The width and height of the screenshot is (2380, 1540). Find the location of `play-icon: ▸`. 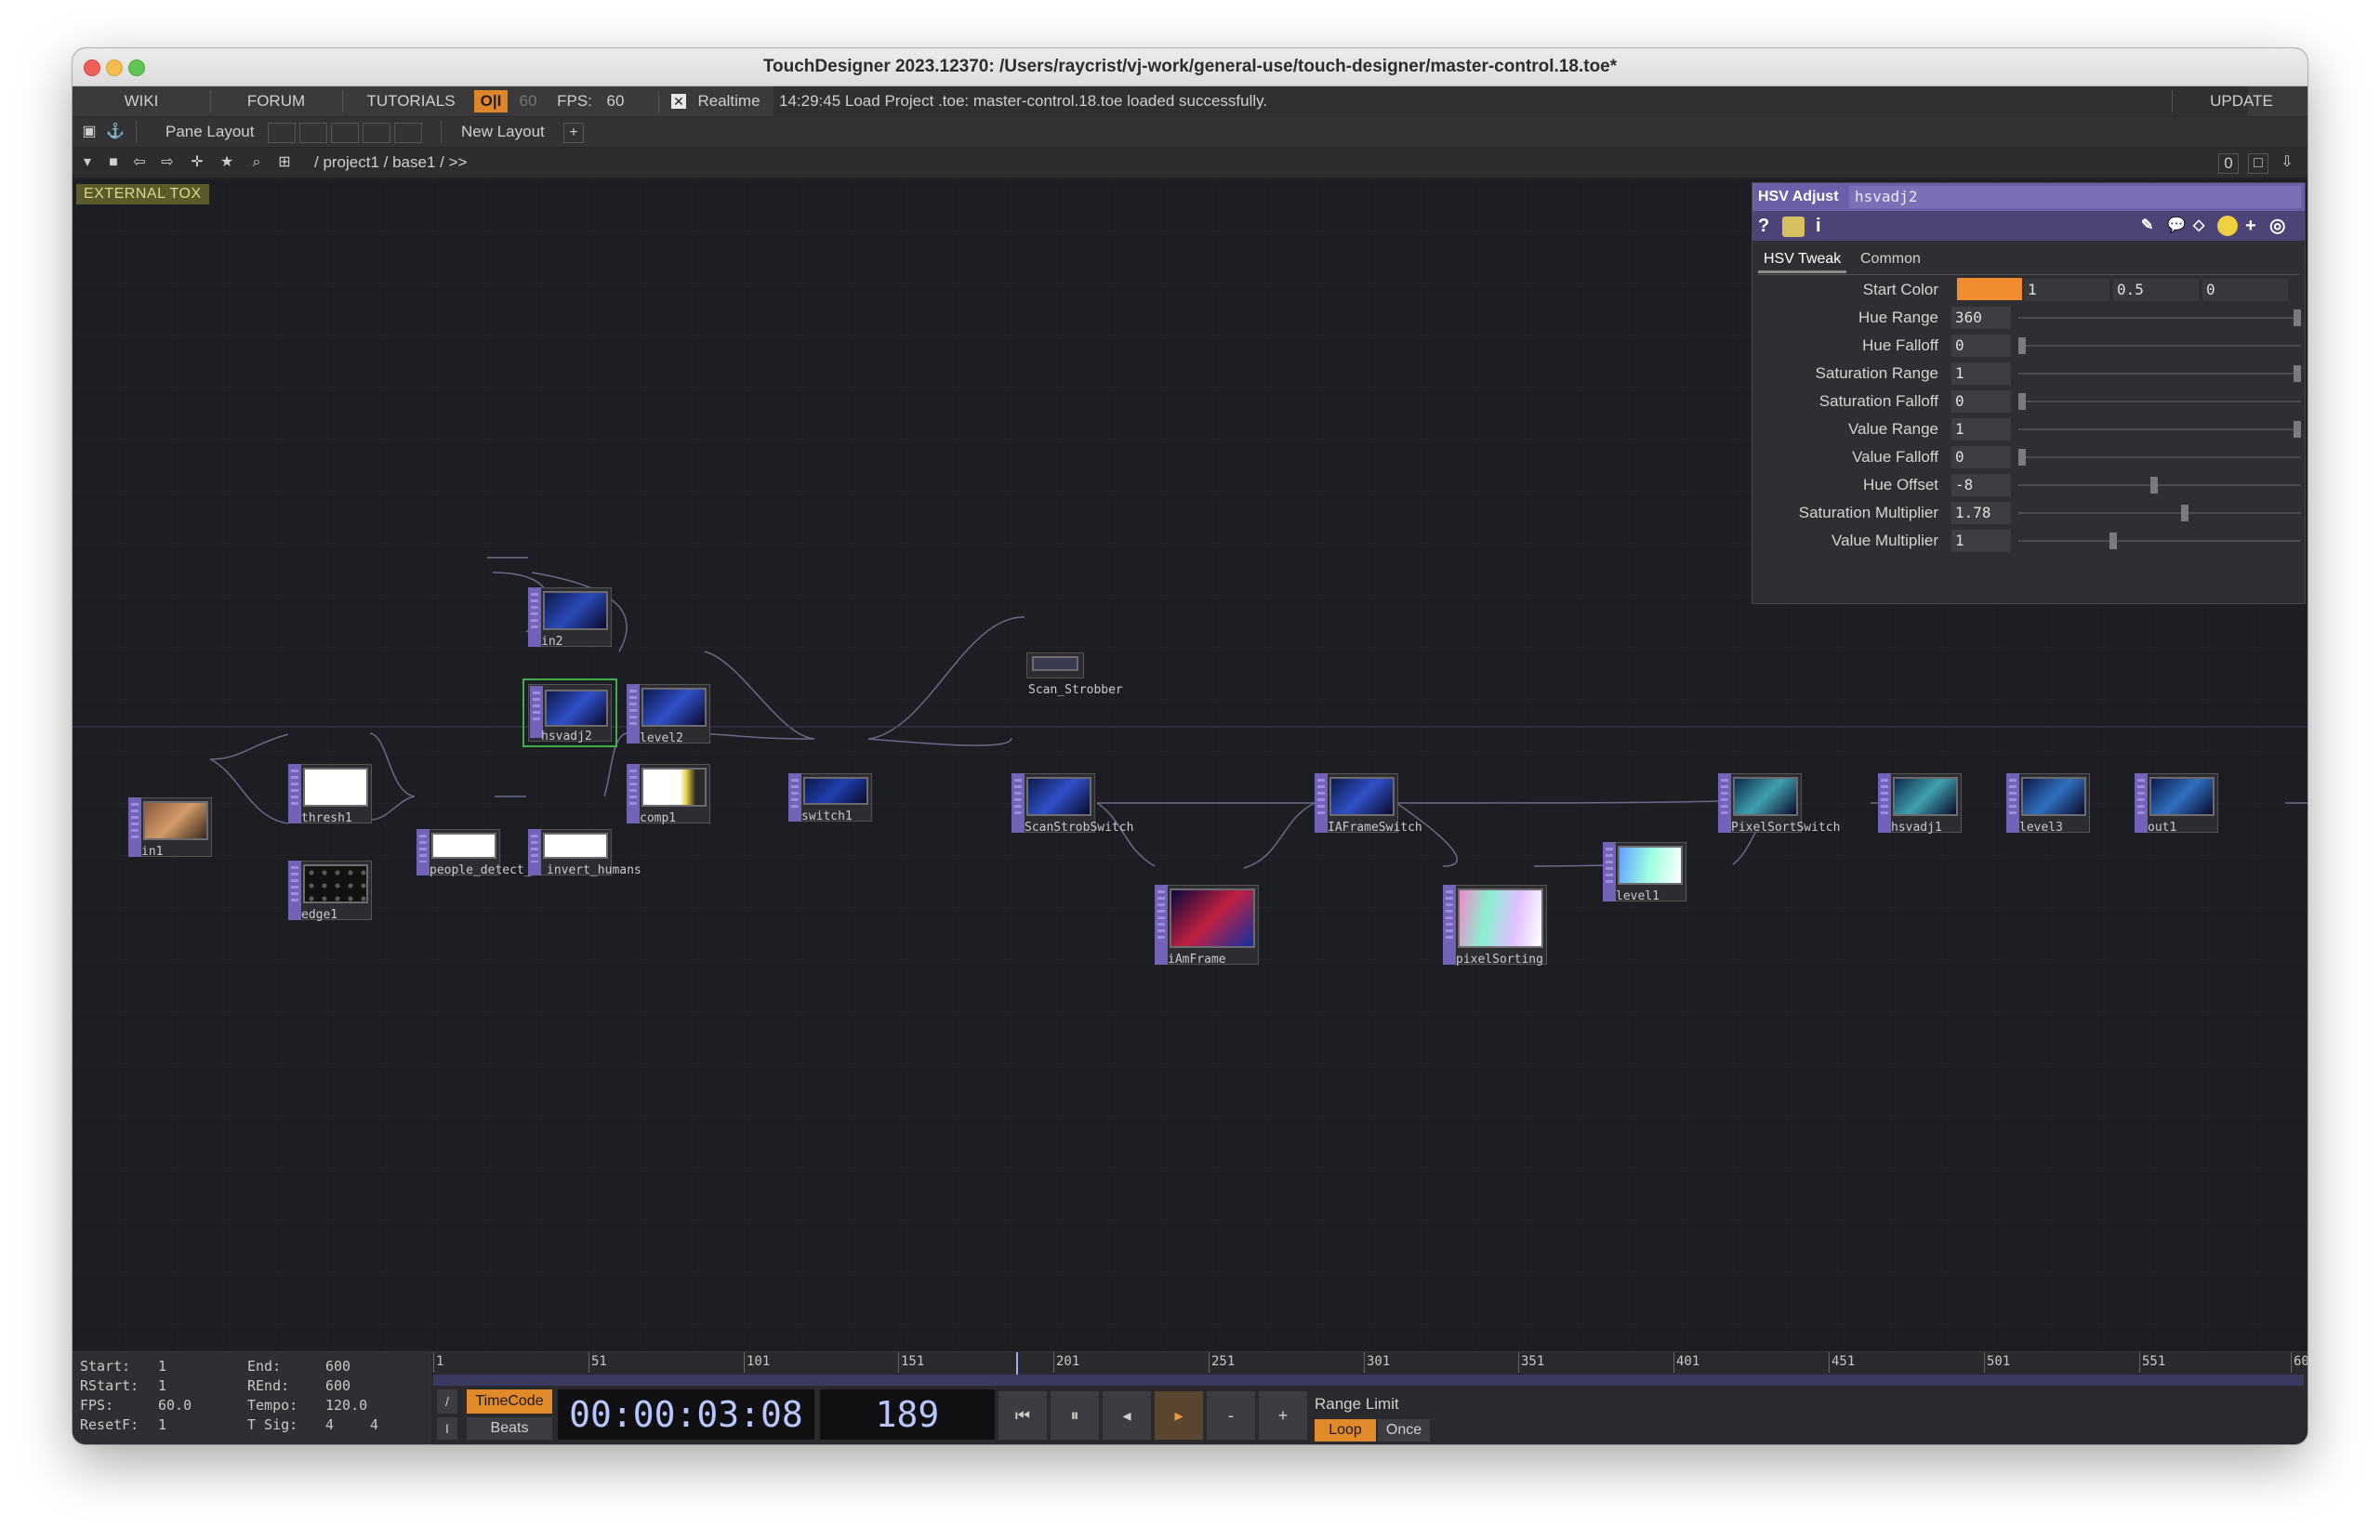

play-icon: ▸ is located at coordinates (1179, 1415).